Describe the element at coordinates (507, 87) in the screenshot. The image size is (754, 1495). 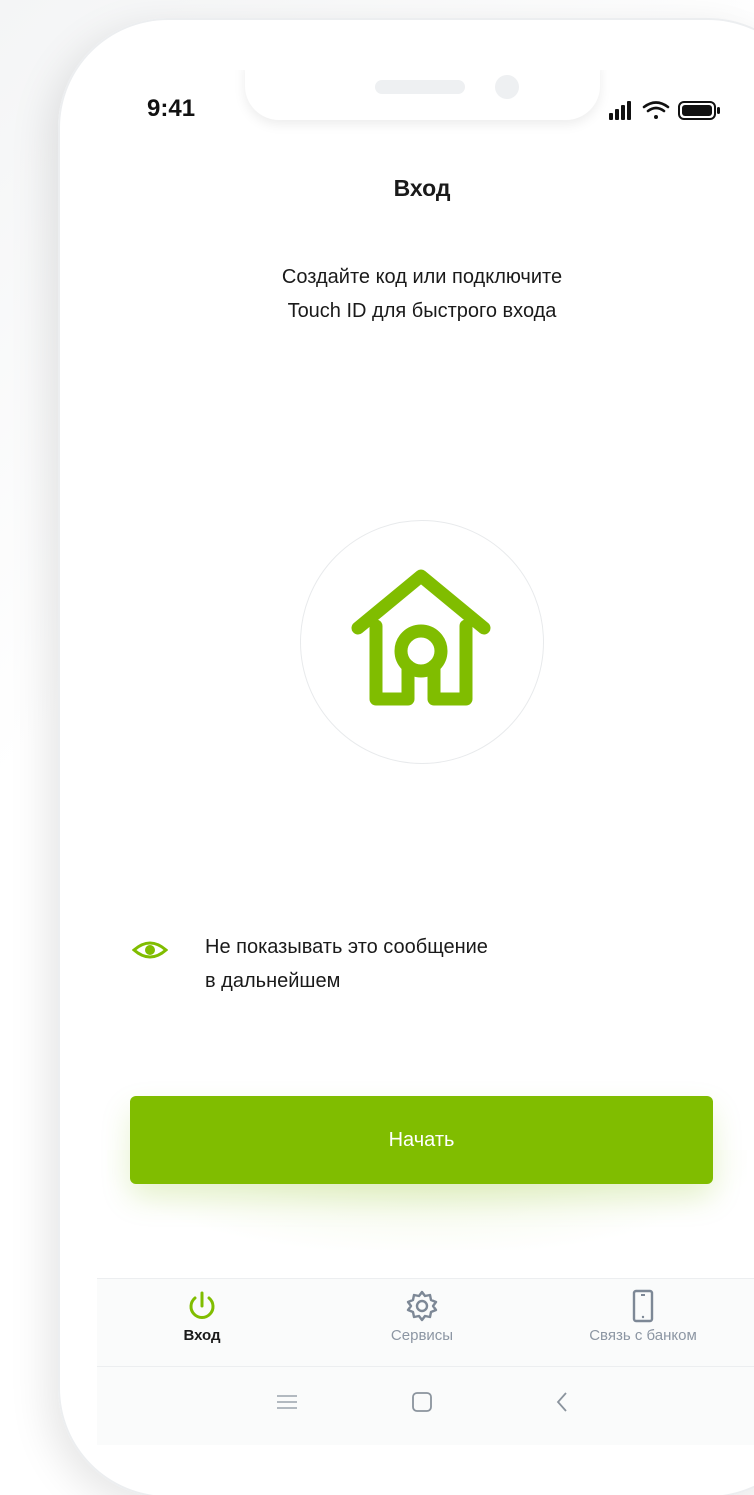
I see `front-camera` at that location.